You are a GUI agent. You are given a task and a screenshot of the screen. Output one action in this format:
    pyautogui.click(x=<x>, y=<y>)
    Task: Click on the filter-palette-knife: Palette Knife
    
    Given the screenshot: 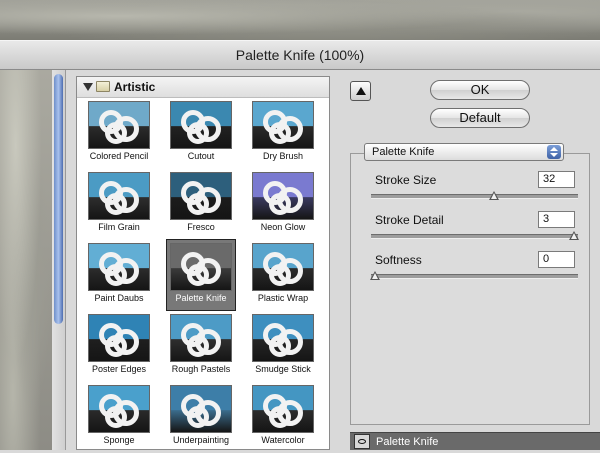 What is the action you would take?
    pyautogui.click(x=201, y=275)
    